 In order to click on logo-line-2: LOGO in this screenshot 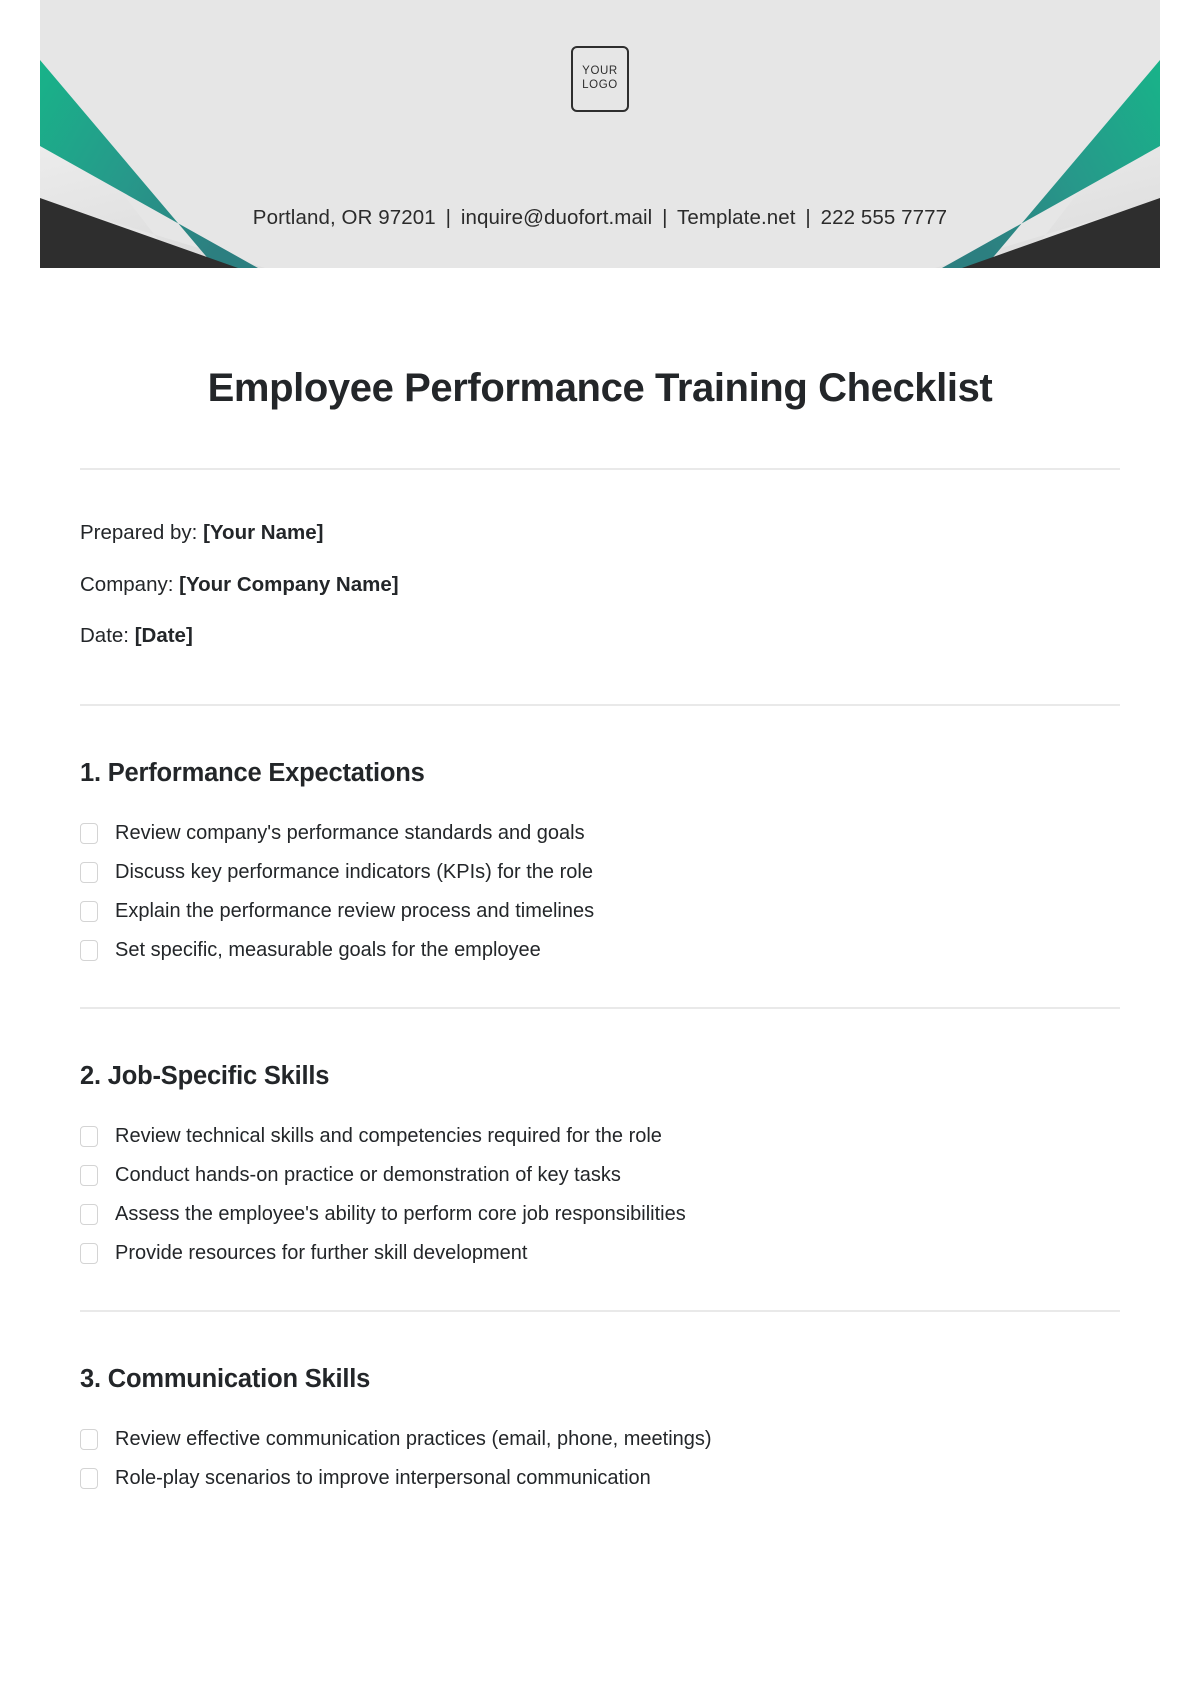, I will do `click(600, 85)`.